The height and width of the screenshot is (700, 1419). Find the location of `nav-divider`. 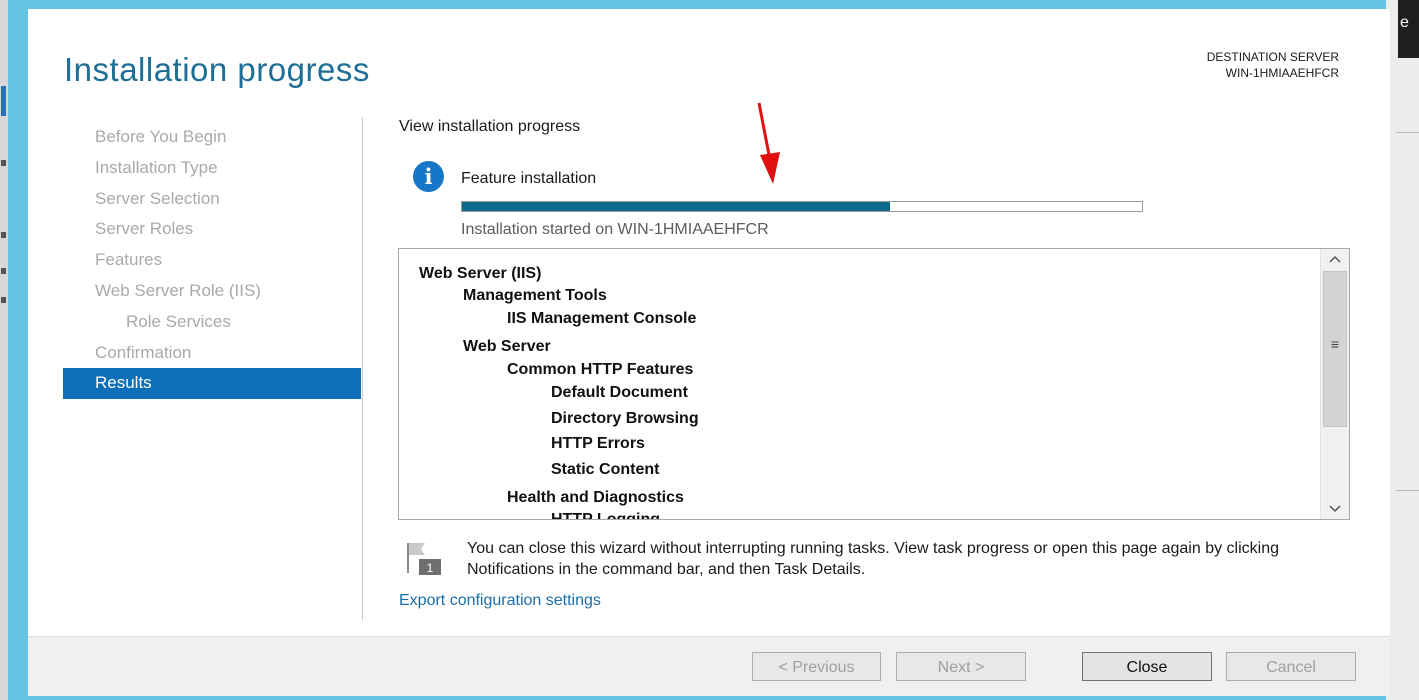

nav-divider is located at coordinates (362, 368).